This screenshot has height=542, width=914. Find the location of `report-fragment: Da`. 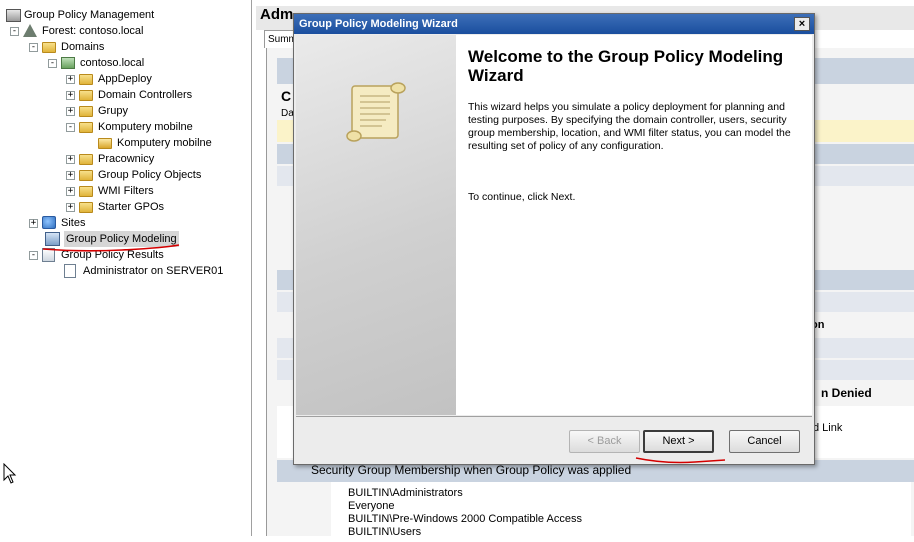

report-fragment: Da is located at coordinates (287, 113).